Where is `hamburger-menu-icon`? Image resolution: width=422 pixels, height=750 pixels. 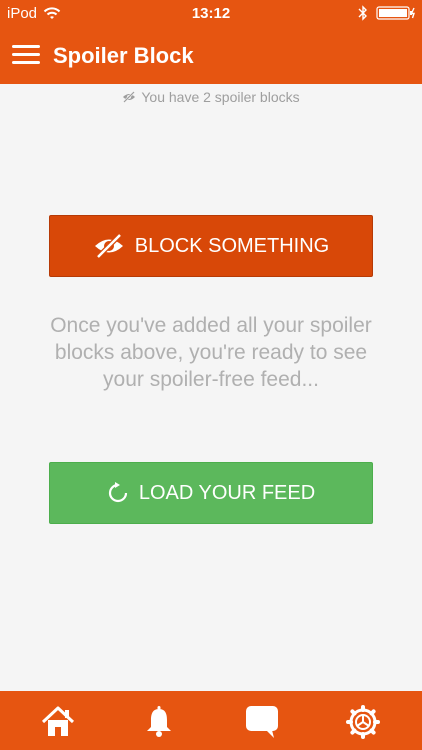
hamburger-menu-icon is located at coordinates (26, 56).